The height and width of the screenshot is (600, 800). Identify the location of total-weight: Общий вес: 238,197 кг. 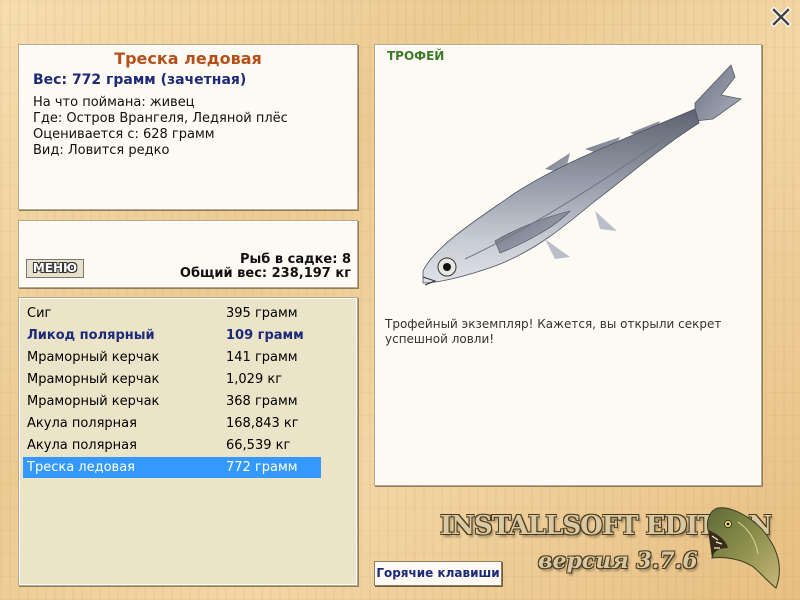
(265, 273).